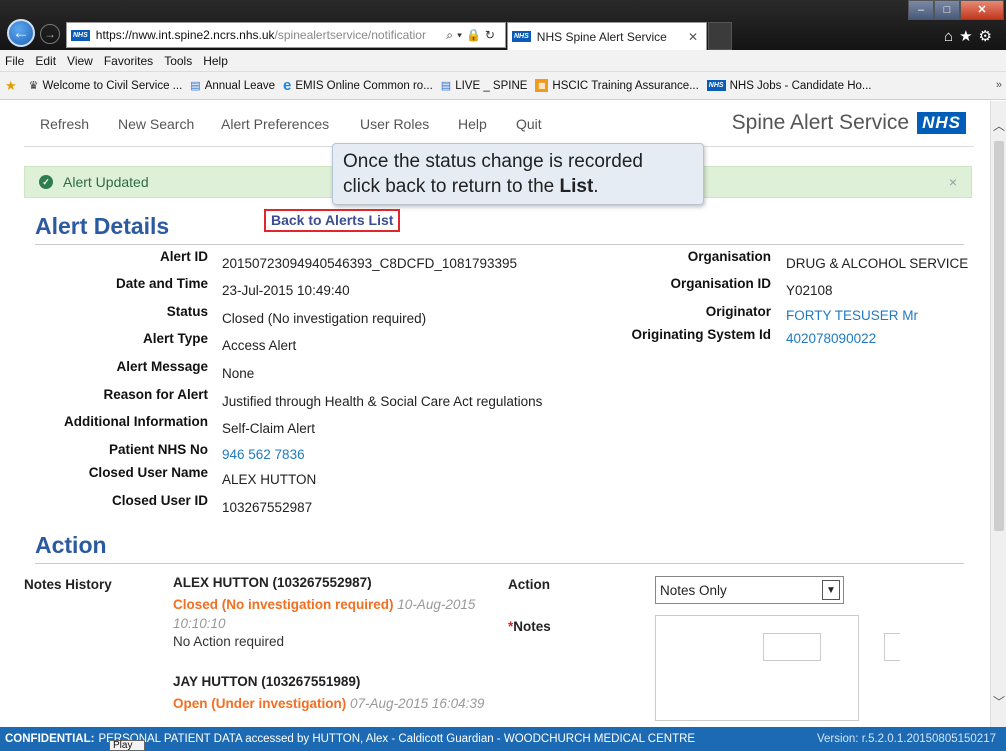  I want to click on label-reason: Reason for Alert, so click(155, 394).